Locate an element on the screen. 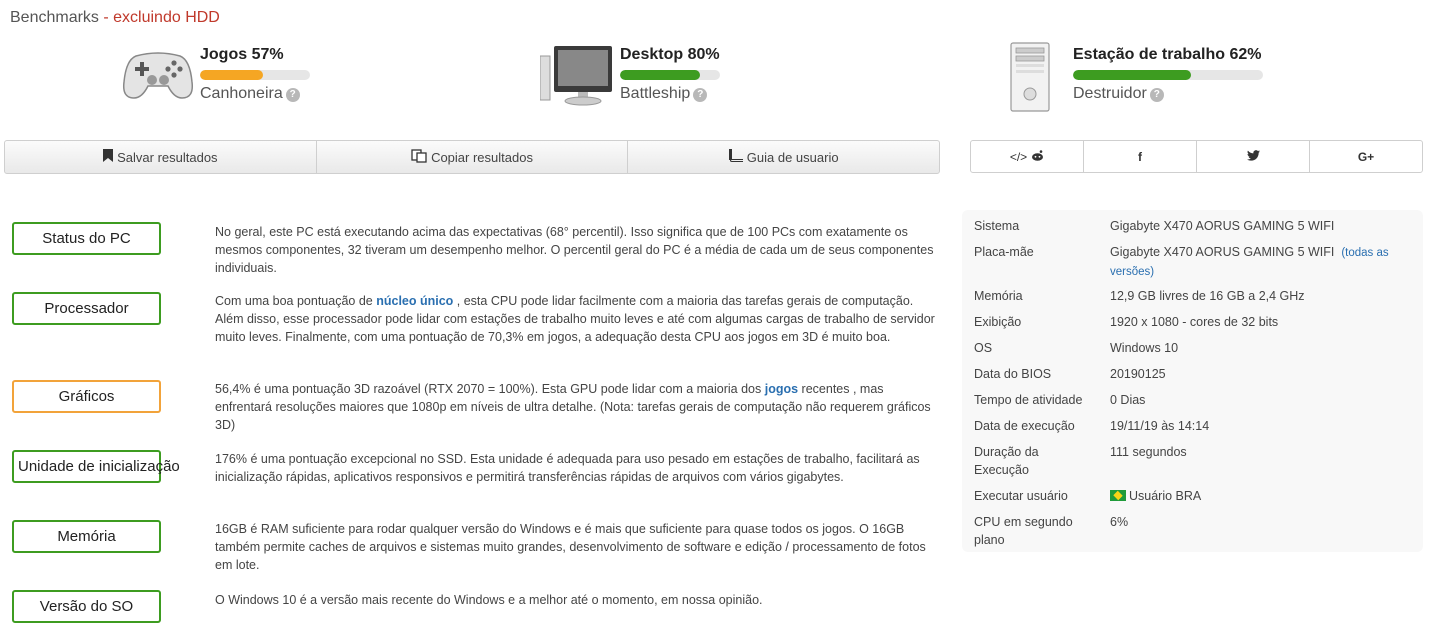 This screenshot has height=644, width=1429. facebook-icon: f is located at coordinates (1140, 156).